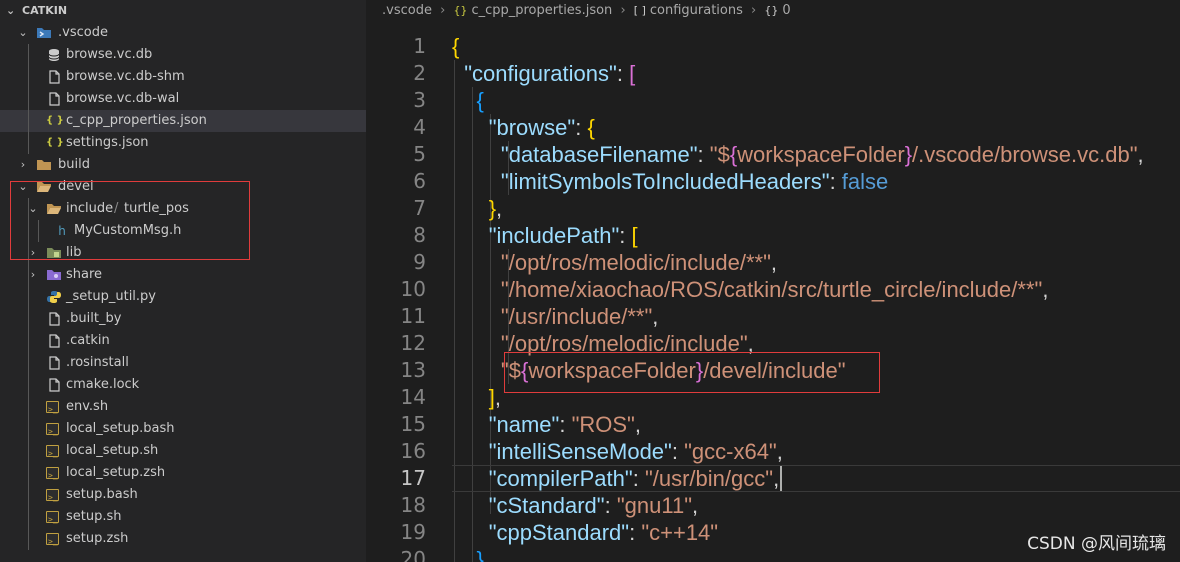 This screenshot has height=562, width=1180. Describe the element at coordinates (419, 235) in the screenshot. I see `line-number: 8` at that location.